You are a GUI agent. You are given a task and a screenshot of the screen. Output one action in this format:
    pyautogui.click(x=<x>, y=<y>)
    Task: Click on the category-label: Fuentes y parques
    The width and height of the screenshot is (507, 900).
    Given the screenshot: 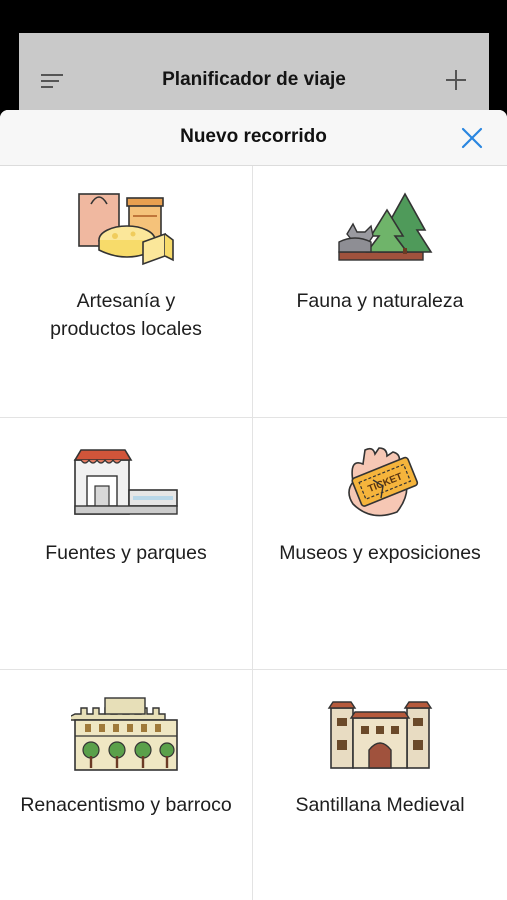 What is the action you would take?
    pyautogui.click(x=126, y=553)
    